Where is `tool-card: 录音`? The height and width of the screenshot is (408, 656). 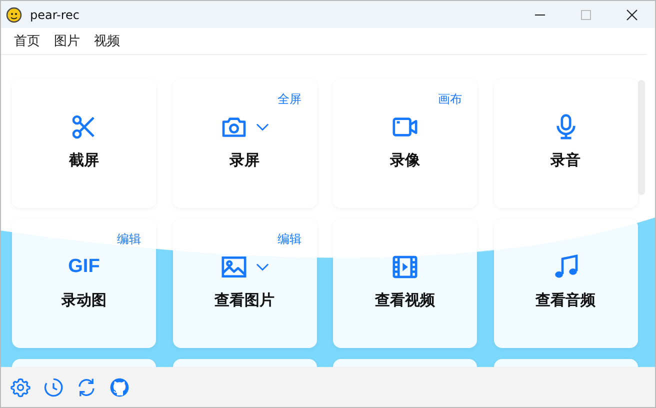 tool-card: 录音 is located at coordinates (566, 143).